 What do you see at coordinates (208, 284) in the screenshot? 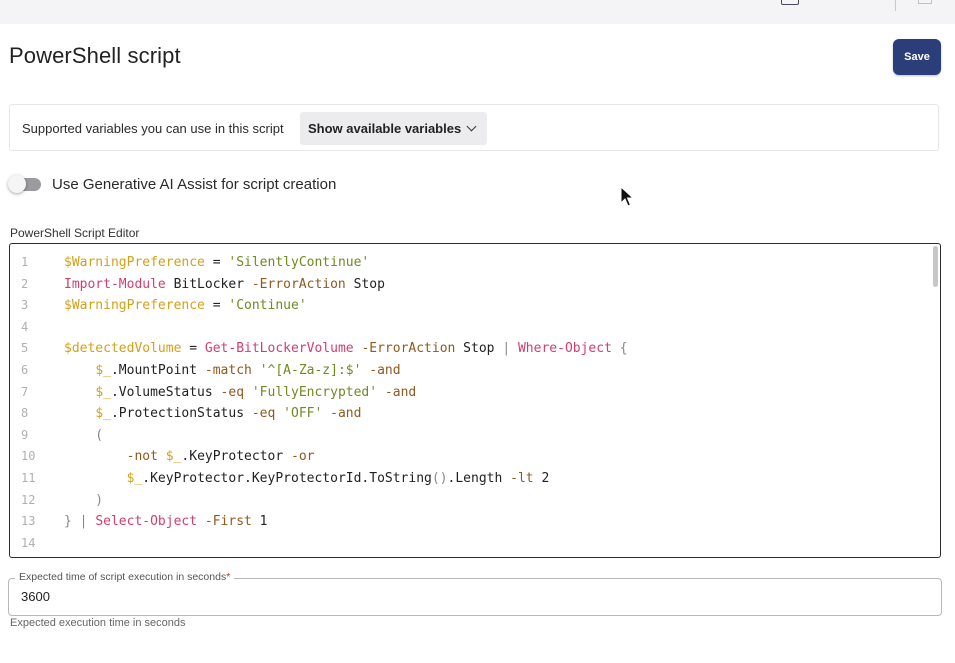
I see `code-token: BitLocker` at bounding box center [208, 284].